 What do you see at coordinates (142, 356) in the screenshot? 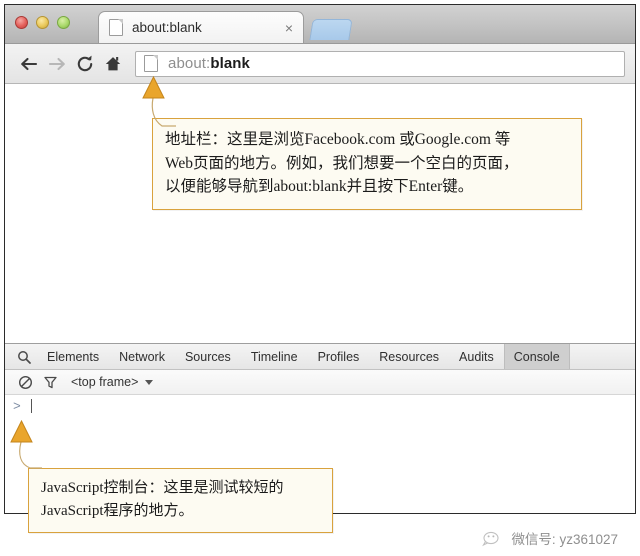
I see `devtools-tab-network: Network` at bounding box center [142, 356].